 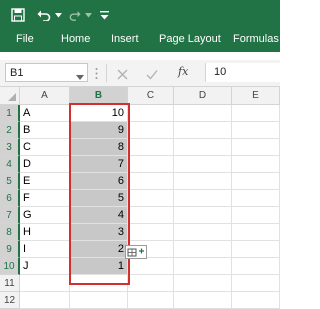 I want to click on ribbon-tabs: File Home Insert Page Layout Formulas, so click(x=140, y=41).